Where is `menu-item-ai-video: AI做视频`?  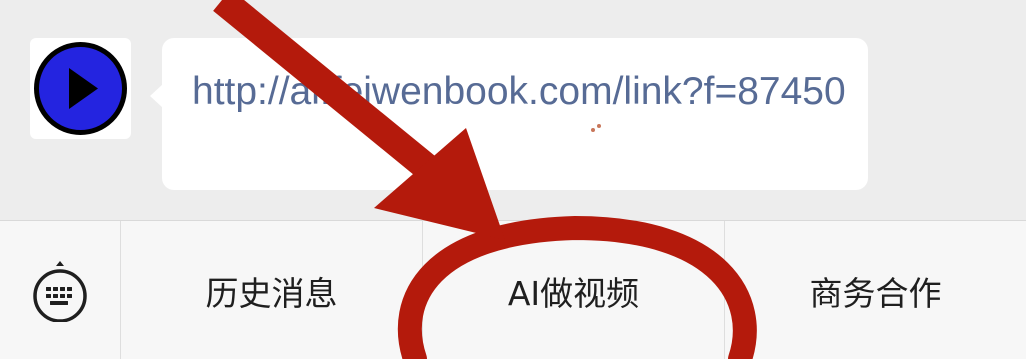 menu-item-ai-video: AI做视频 is located at coordinates (573, 290).